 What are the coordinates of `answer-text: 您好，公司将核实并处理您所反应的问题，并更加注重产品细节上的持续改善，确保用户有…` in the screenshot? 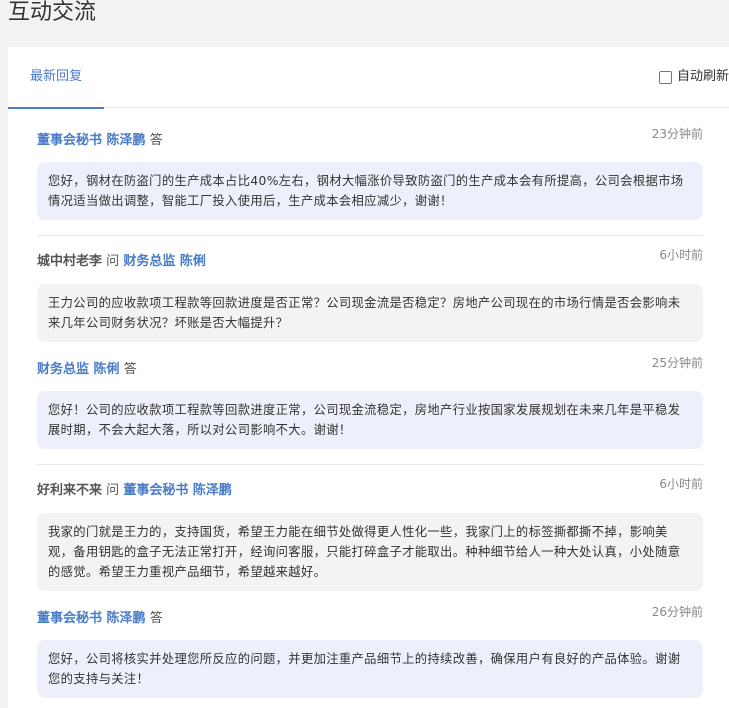 It's located at (370, 669).